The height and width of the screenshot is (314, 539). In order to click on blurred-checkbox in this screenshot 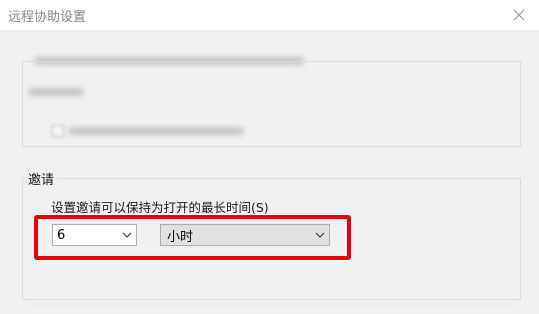, I will do `click(58, 131)`.